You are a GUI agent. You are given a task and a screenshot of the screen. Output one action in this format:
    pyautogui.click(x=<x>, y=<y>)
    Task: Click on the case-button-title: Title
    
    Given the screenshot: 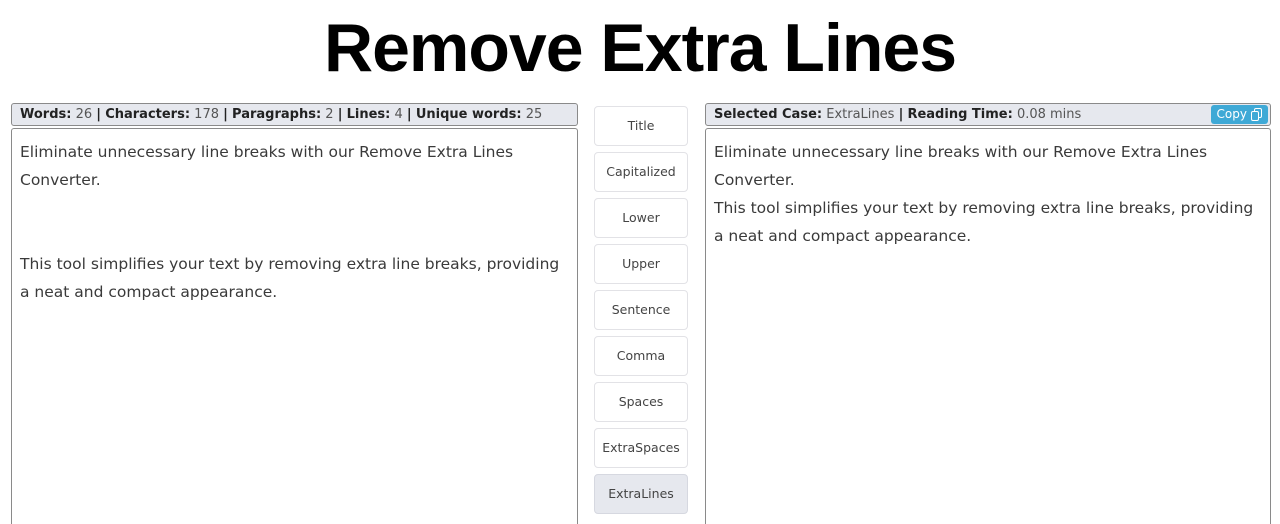 What is the action you would take?
    pyautogui.click(x=641, y=126)
    